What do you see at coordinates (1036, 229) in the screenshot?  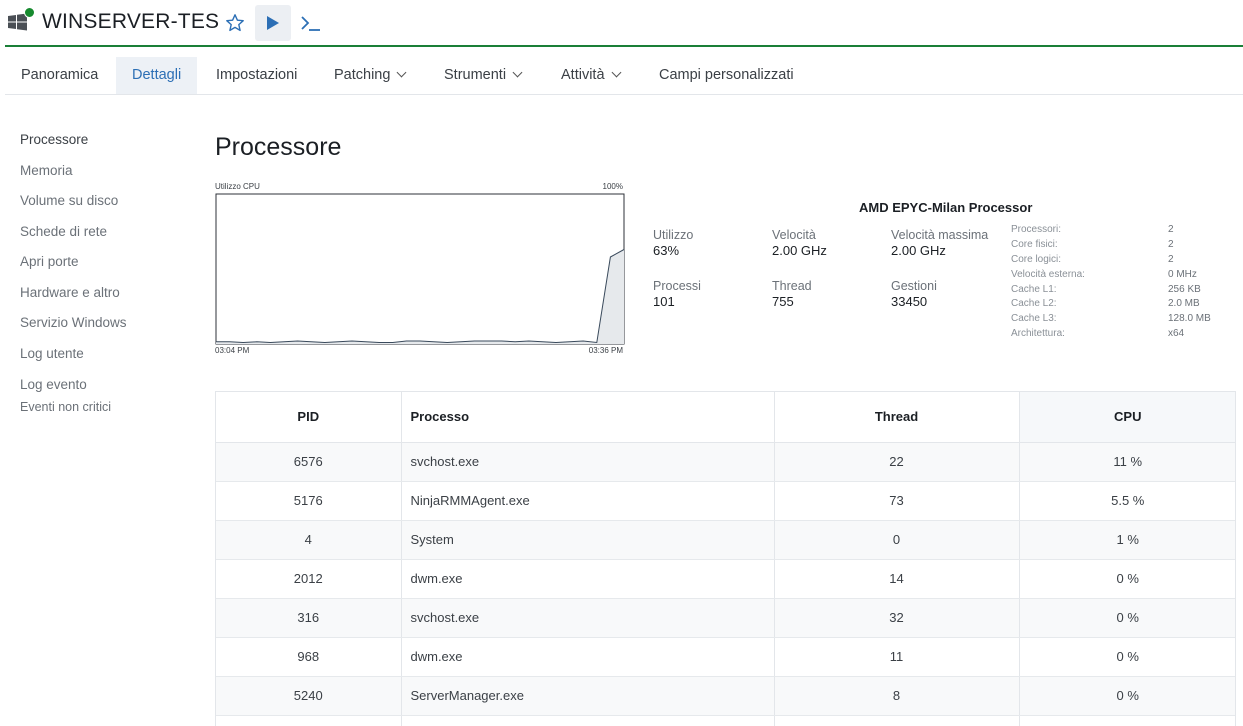 I see `spec-label: Processori:` at bounding box center [1036, 229].